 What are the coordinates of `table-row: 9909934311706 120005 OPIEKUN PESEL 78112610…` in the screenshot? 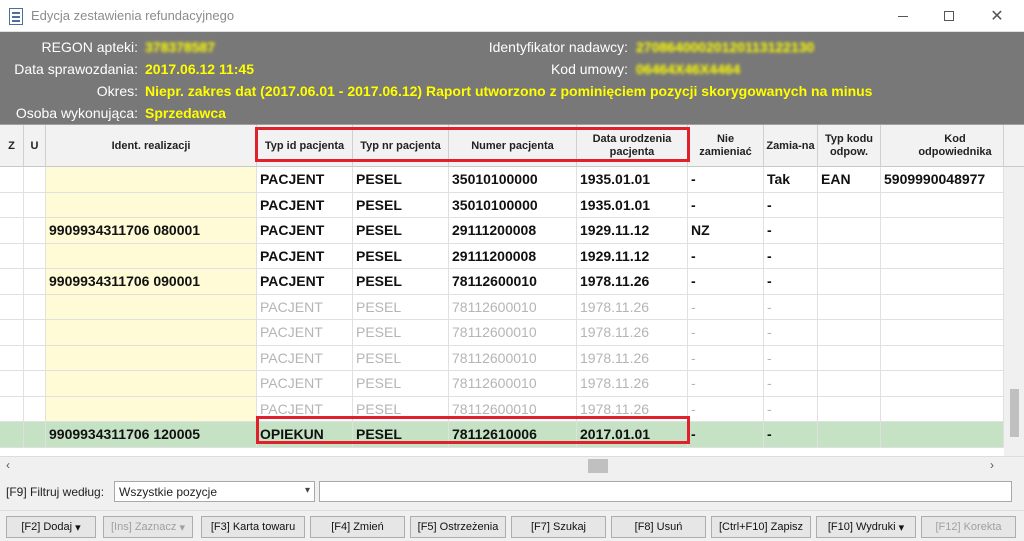 It's located at (512, 435).